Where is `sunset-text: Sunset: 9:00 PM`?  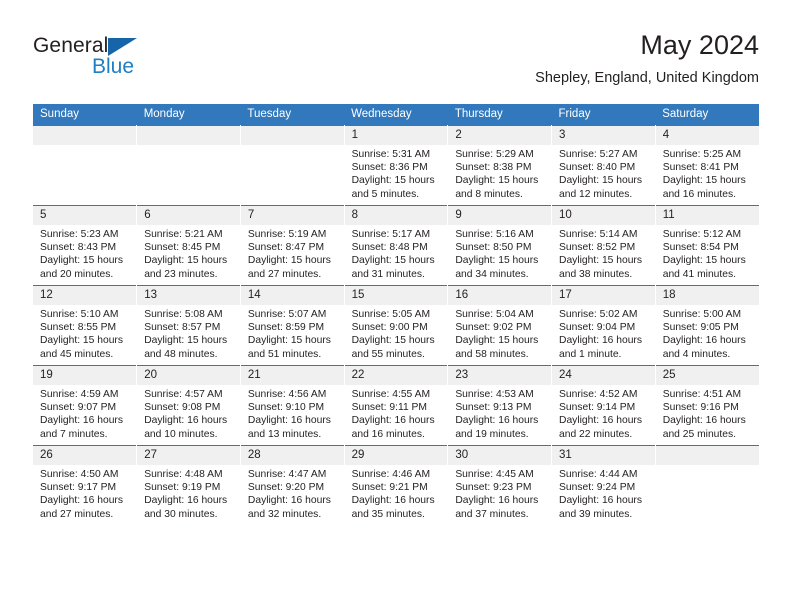 sunset-text: Sunset: 9:00 PM is located at coordinates (389, 328).